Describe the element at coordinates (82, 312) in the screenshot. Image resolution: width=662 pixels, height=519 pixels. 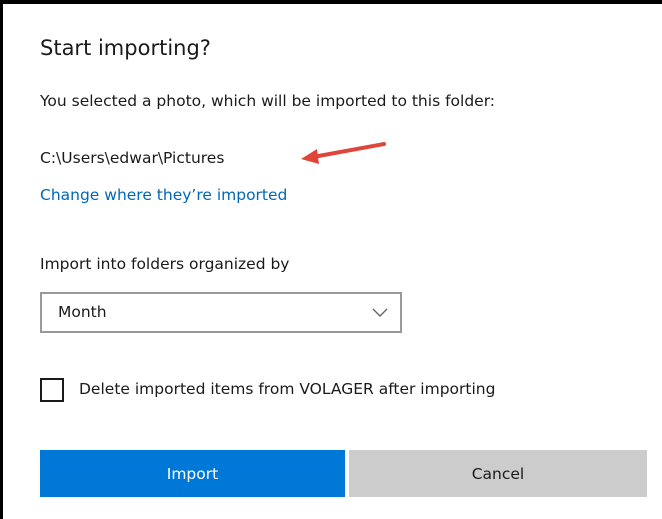
I see `organize-by-value: Month` at that location.